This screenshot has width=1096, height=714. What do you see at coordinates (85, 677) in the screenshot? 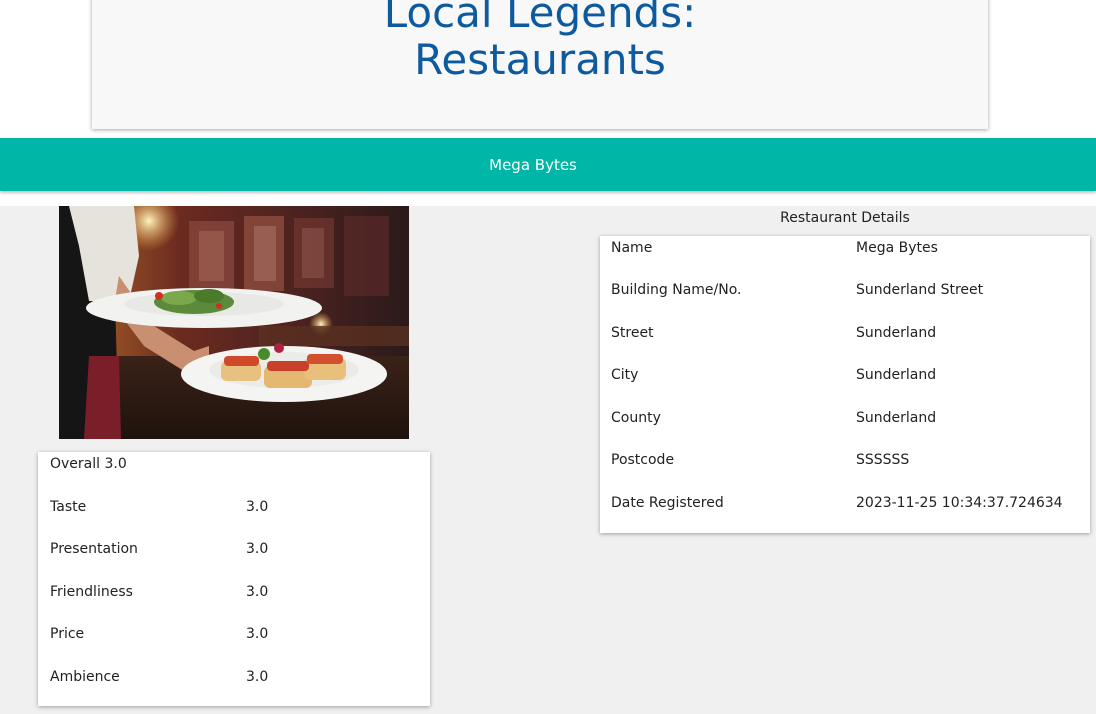
I see `rating-label: Ambience` at bounding box center [85, 677].